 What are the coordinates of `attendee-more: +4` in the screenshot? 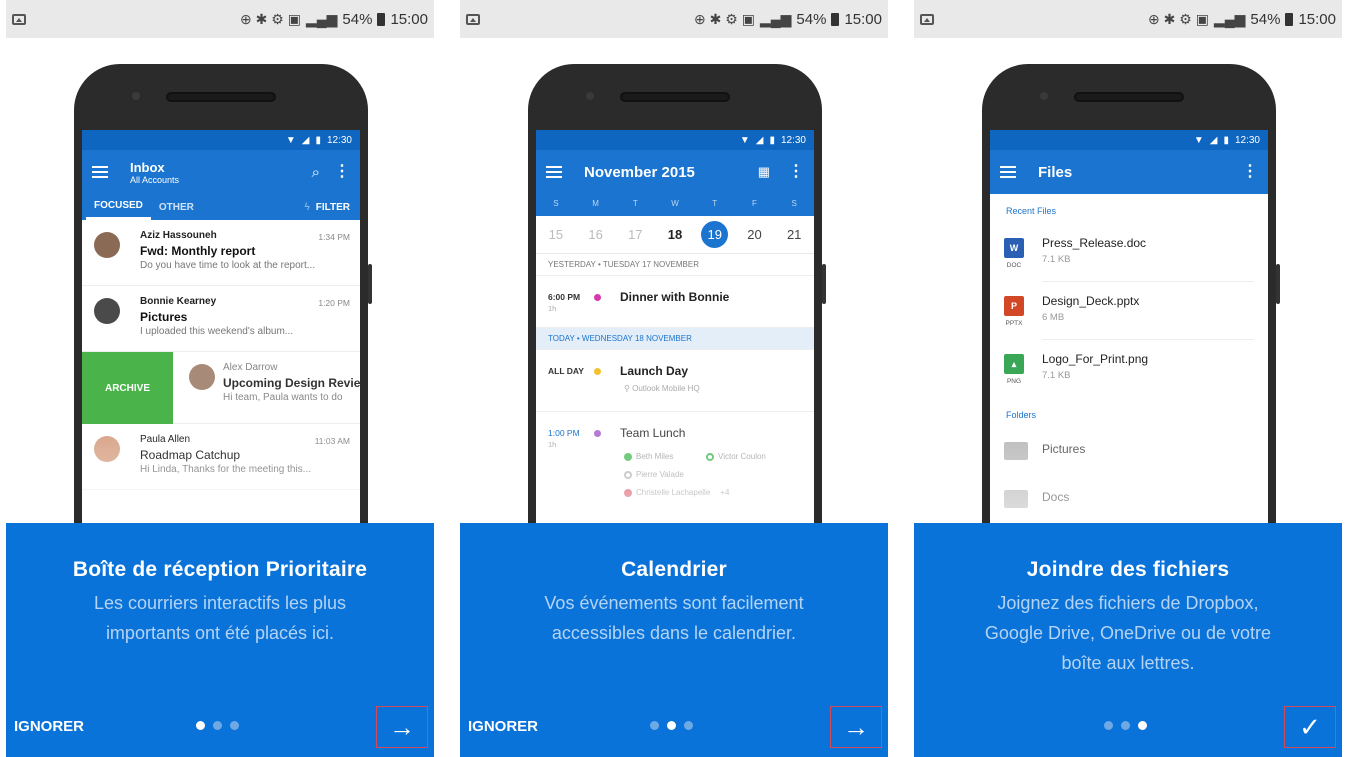 It's located at (725, 492).